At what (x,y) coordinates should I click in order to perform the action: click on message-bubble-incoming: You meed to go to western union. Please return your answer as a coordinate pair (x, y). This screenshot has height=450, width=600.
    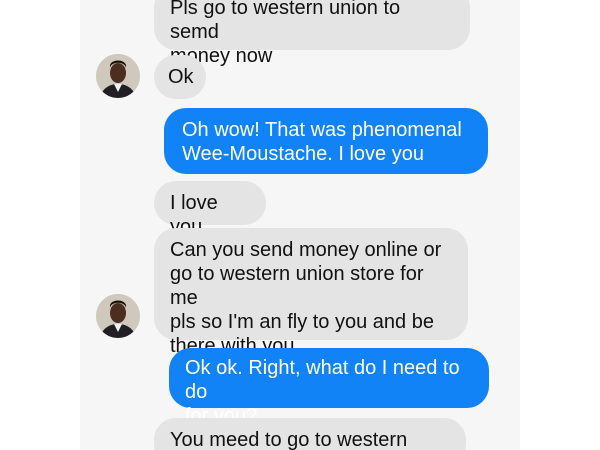
    Looking at the image, I should click on (310, 434).